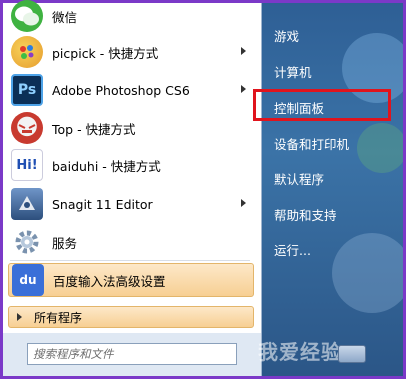  I want to click on program-item-snagit: Snagit 11 Editor, so click(131, 204).